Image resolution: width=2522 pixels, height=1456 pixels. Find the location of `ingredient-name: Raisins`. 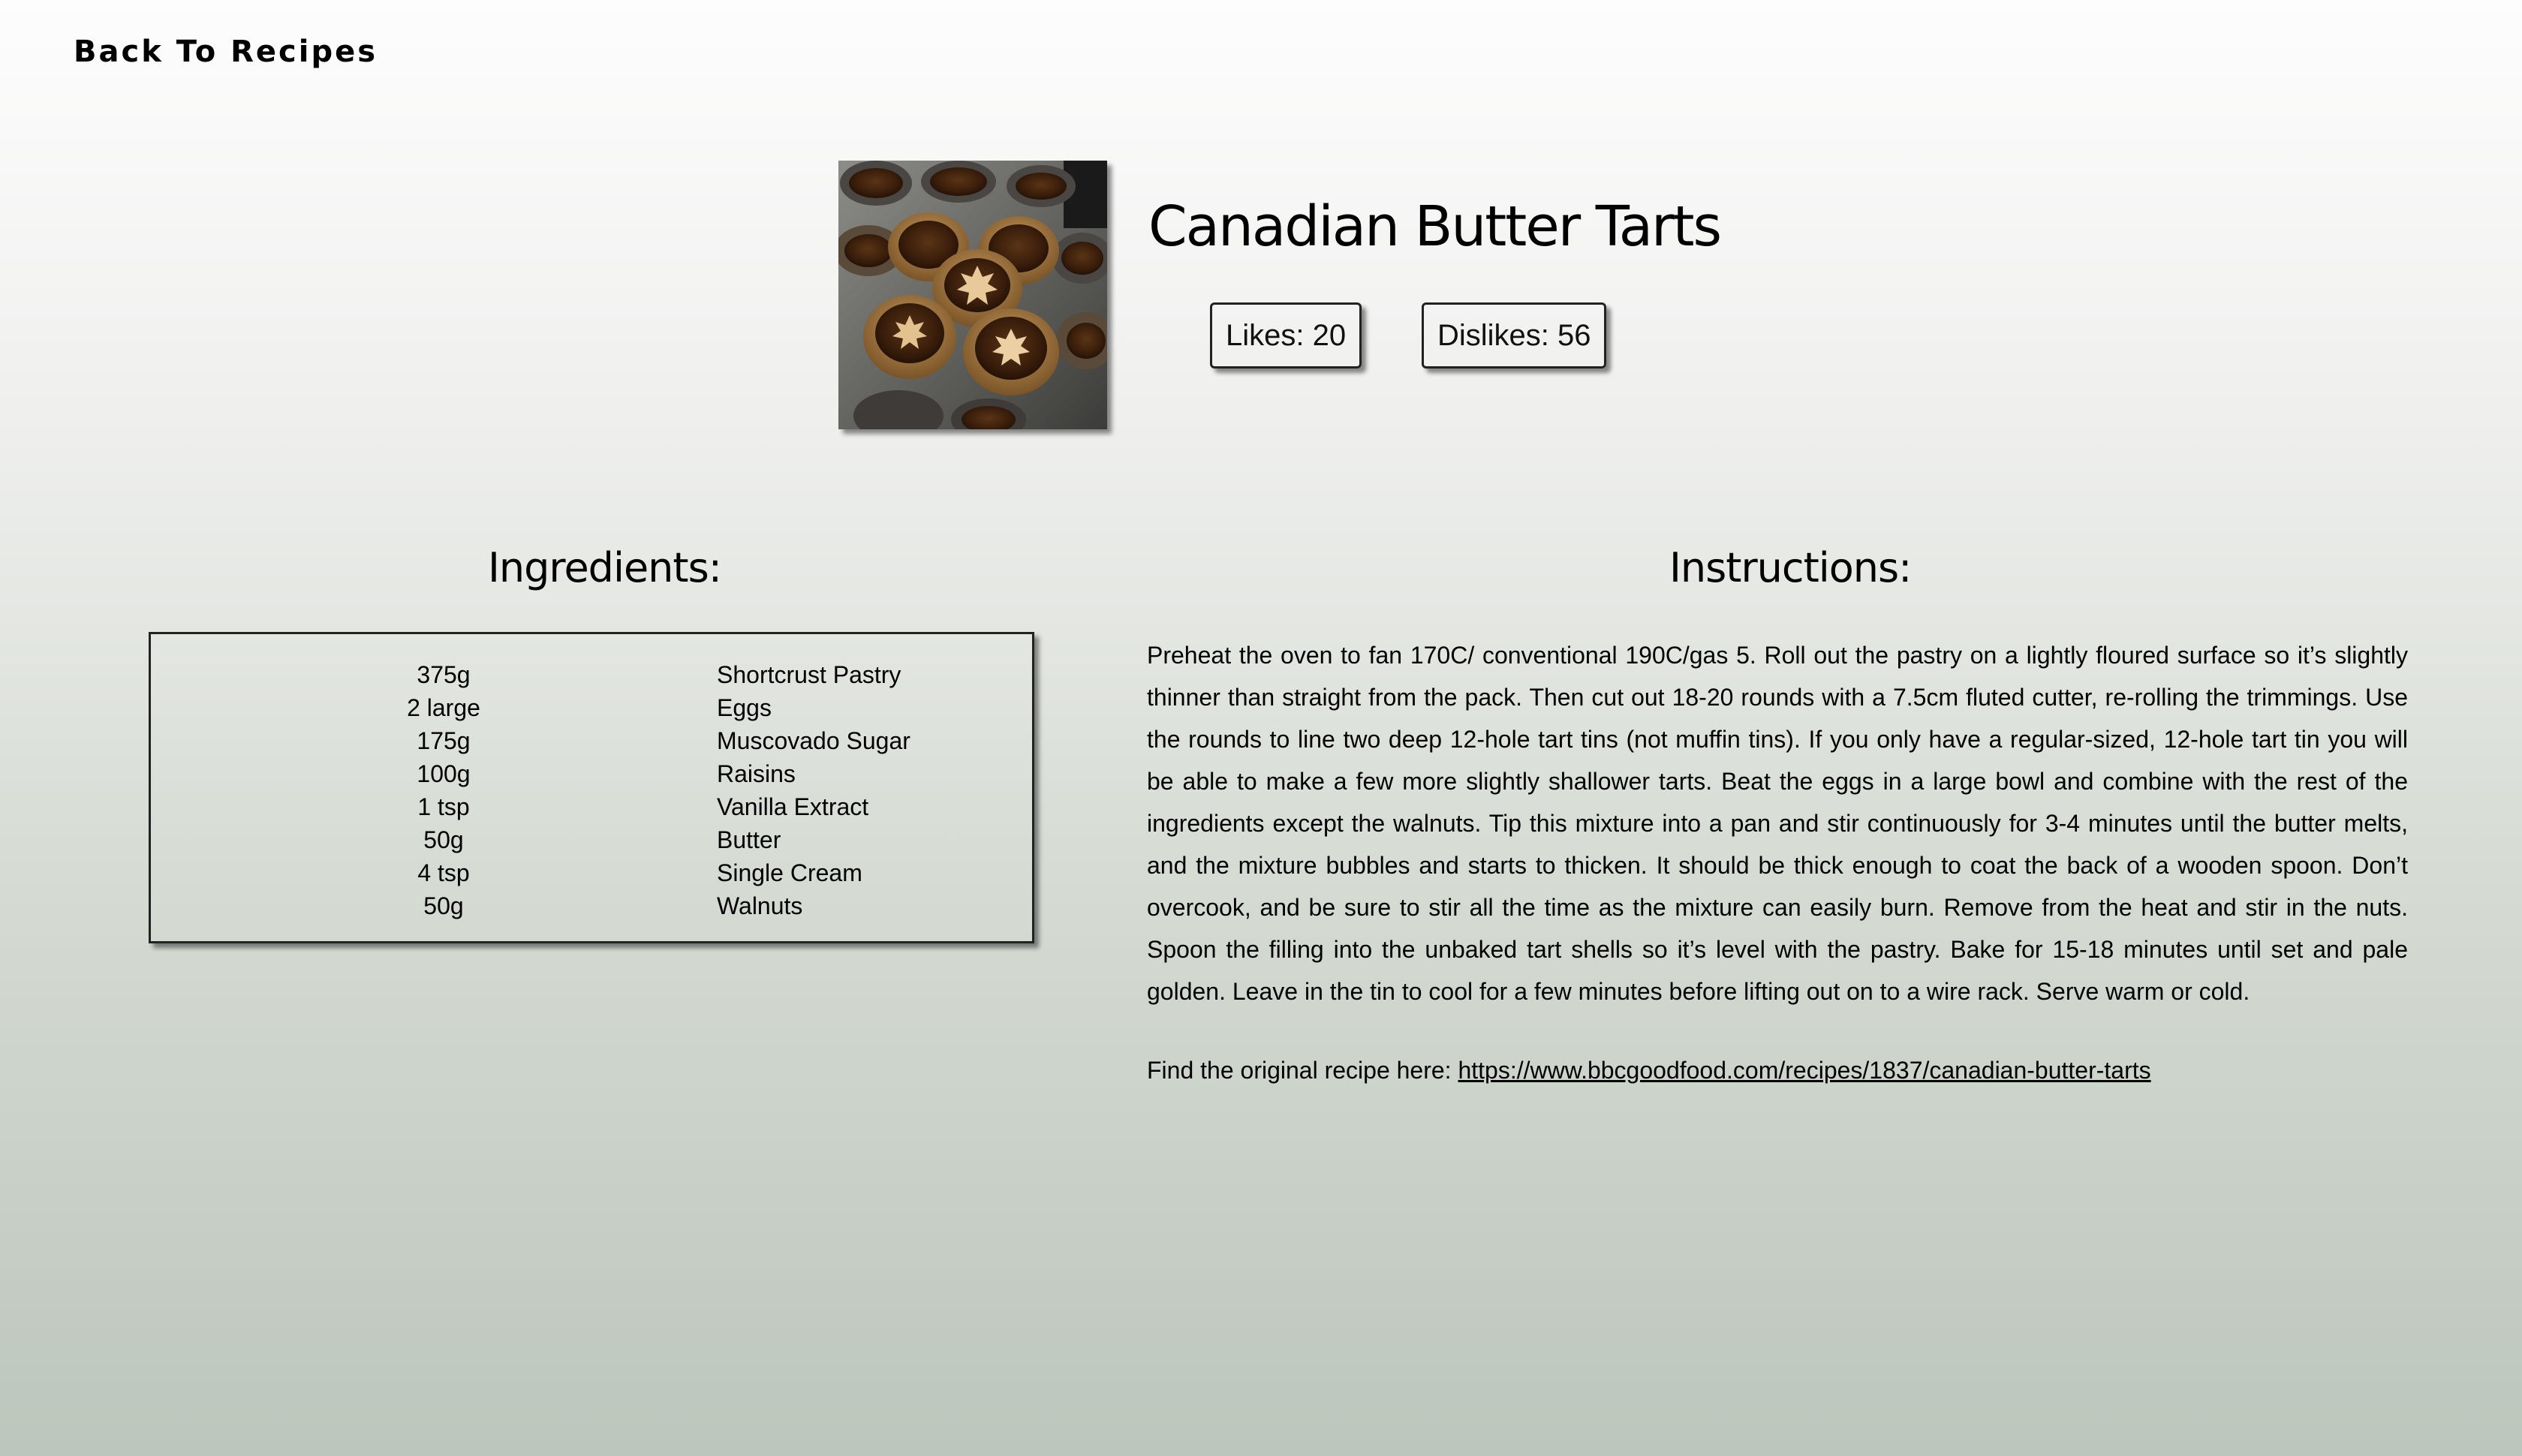

ingredient-name: Raisins is located at coordinates (756, 773).